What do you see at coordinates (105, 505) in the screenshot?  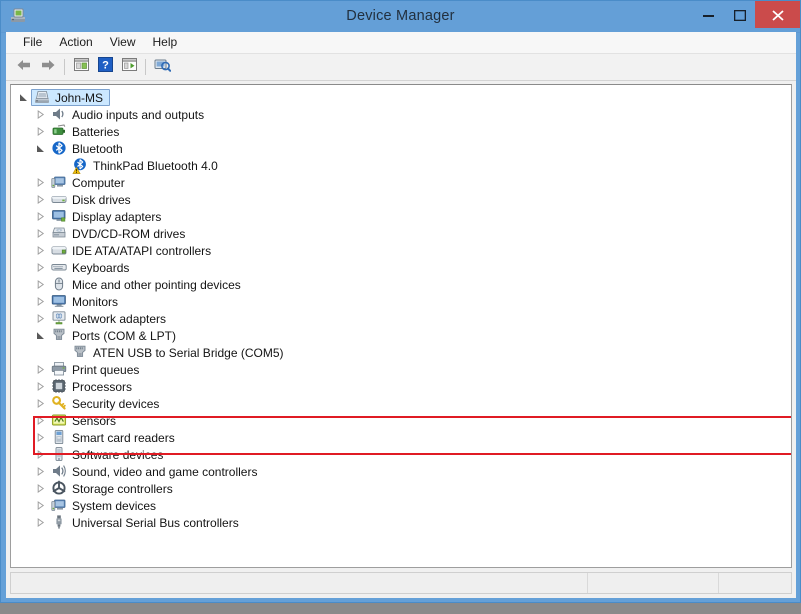 I see `tree-node-content: System devices` at bounding box center [105, 505].